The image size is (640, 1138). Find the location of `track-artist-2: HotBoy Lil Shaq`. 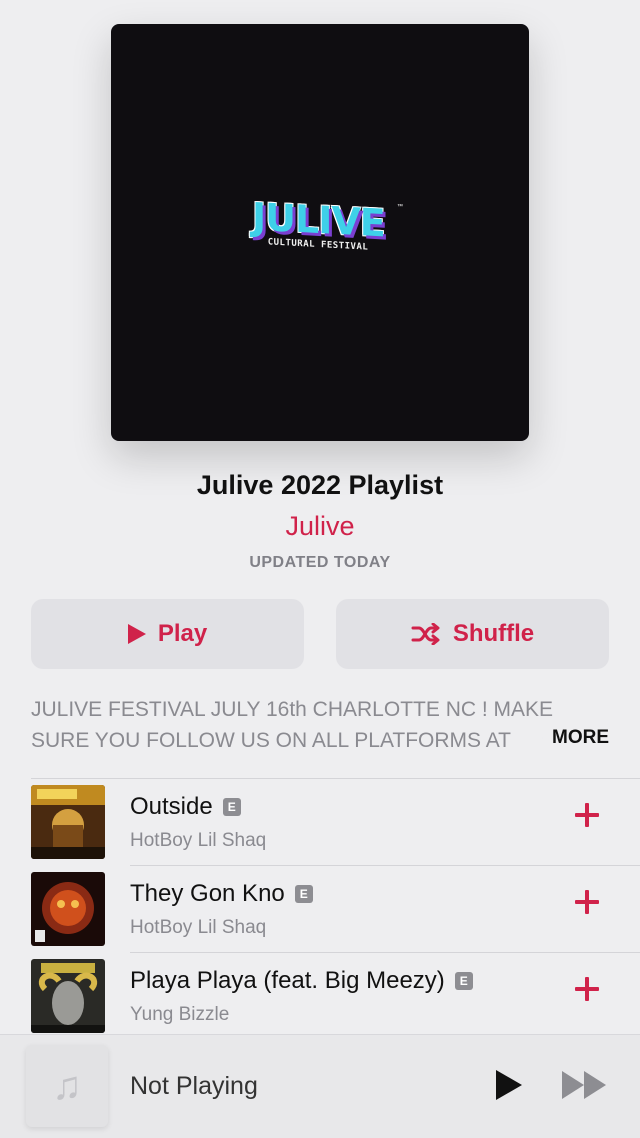

track-artist-2: HotBoy Lil Shaq is located at coordinates (198, 927).